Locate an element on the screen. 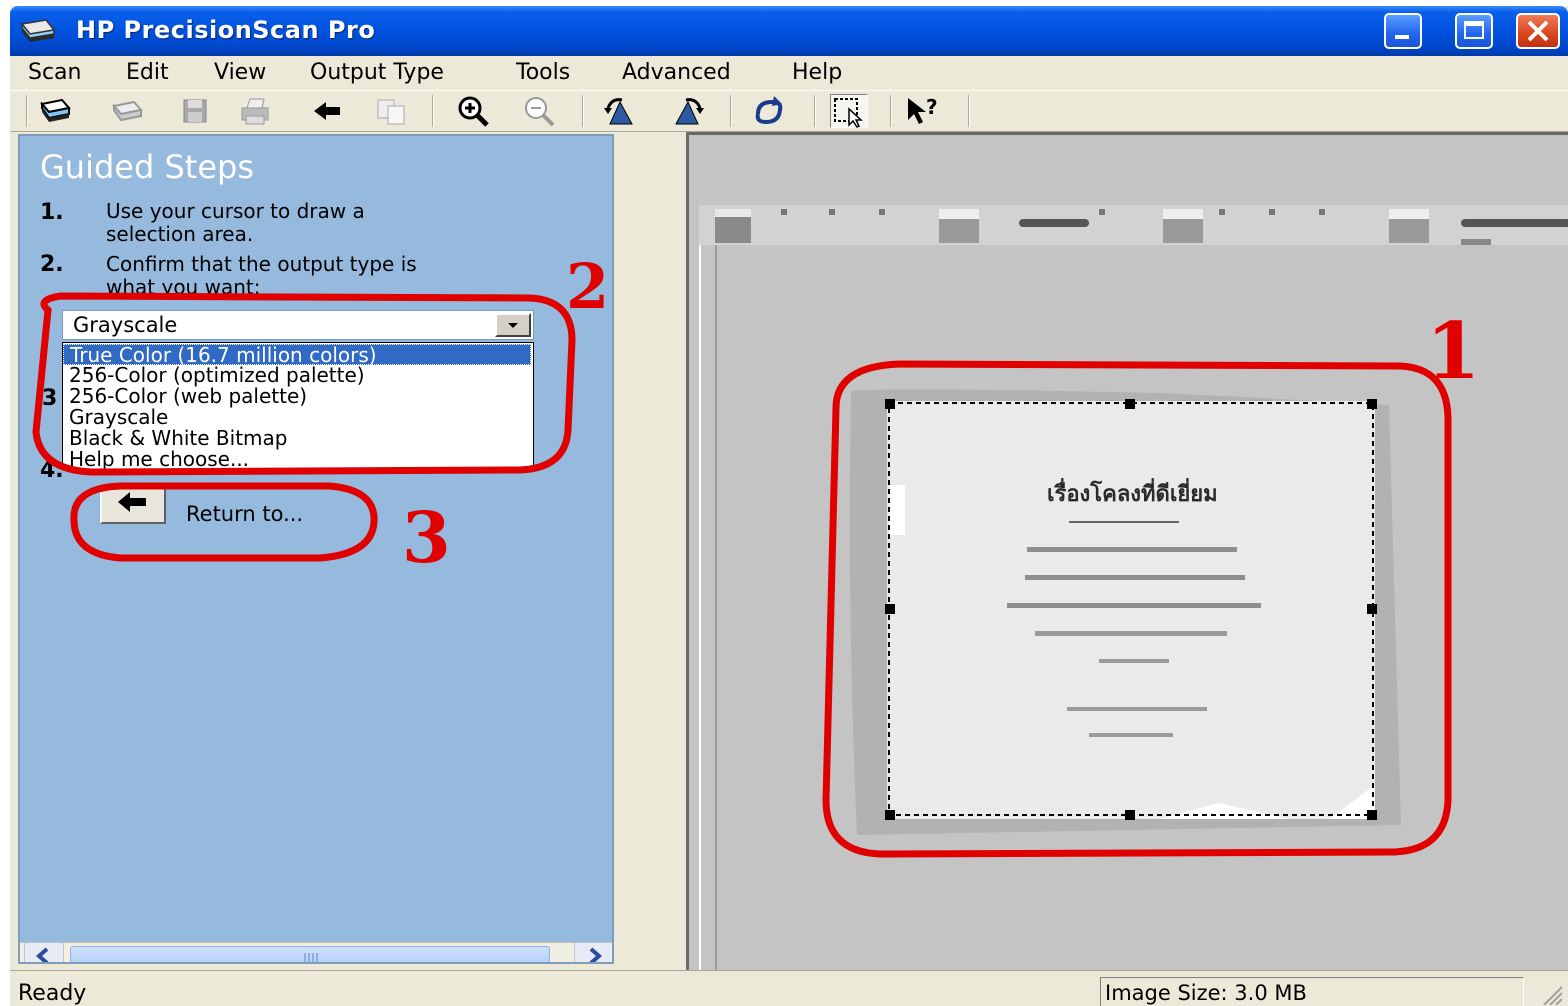 The image size is (1568, 1006). annotation-number-2: 2 is located at coordinates (588, 286).